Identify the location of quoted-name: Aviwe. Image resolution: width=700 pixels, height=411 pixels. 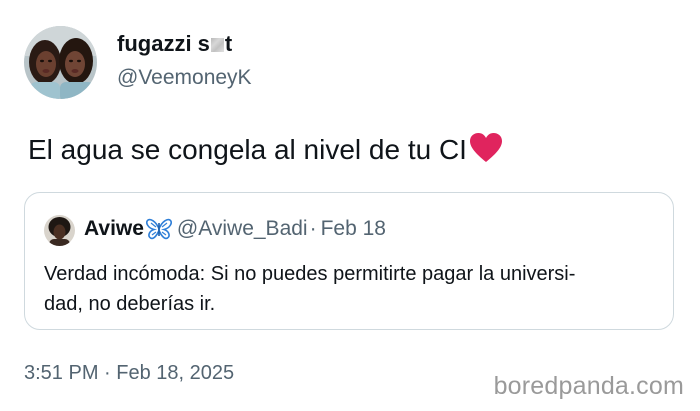
(114, 229).